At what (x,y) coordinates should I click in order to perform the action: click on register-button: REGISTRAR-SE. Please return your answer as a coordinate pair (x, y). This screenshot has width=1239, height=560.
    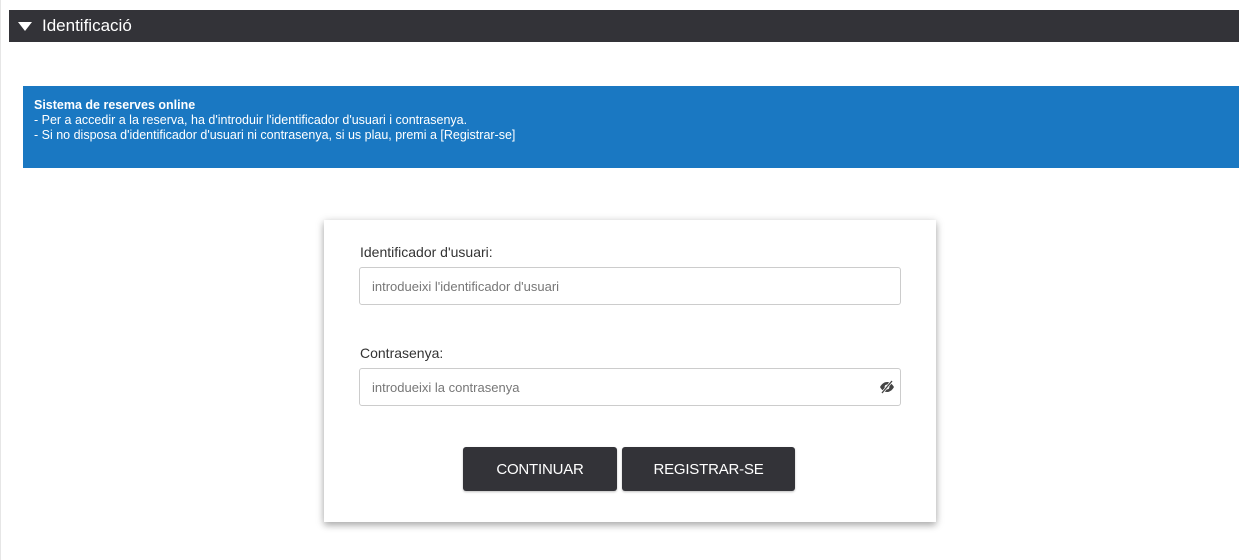
    Looking at the image, I should click on (708, 469).